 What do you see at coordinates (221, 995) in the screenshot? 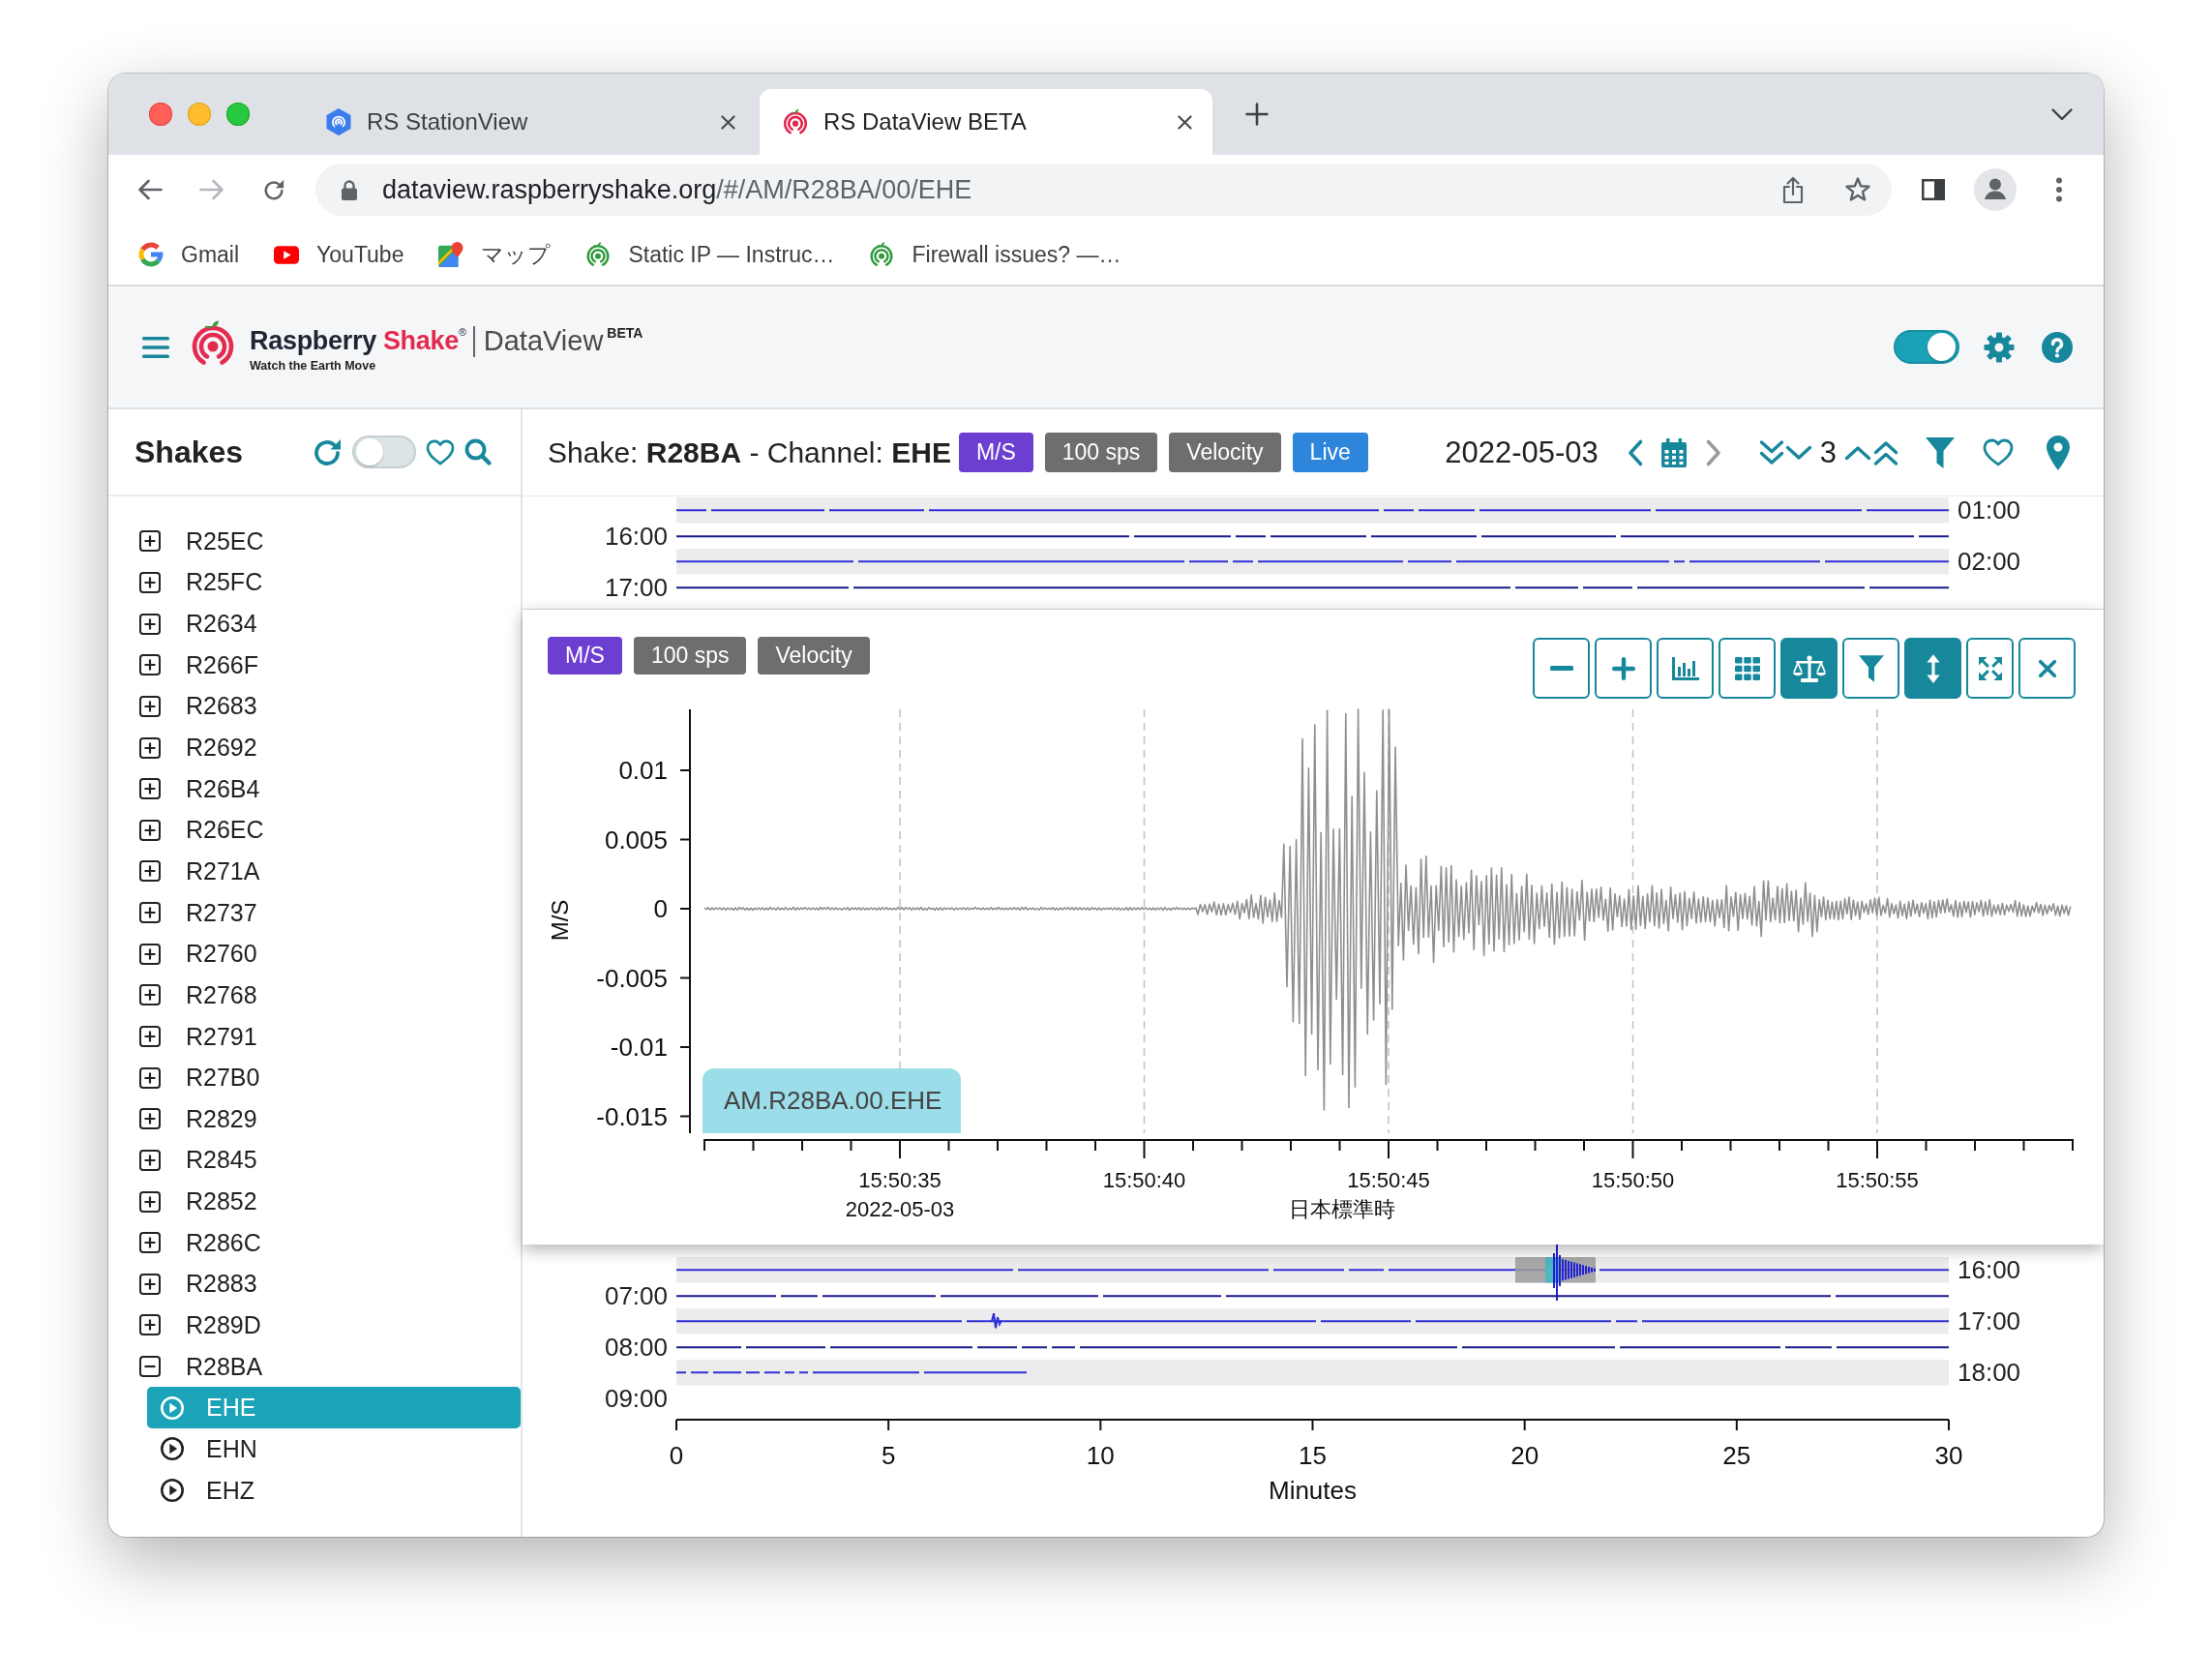
I see `station-label: R2768` at bounding box center [221, 995].